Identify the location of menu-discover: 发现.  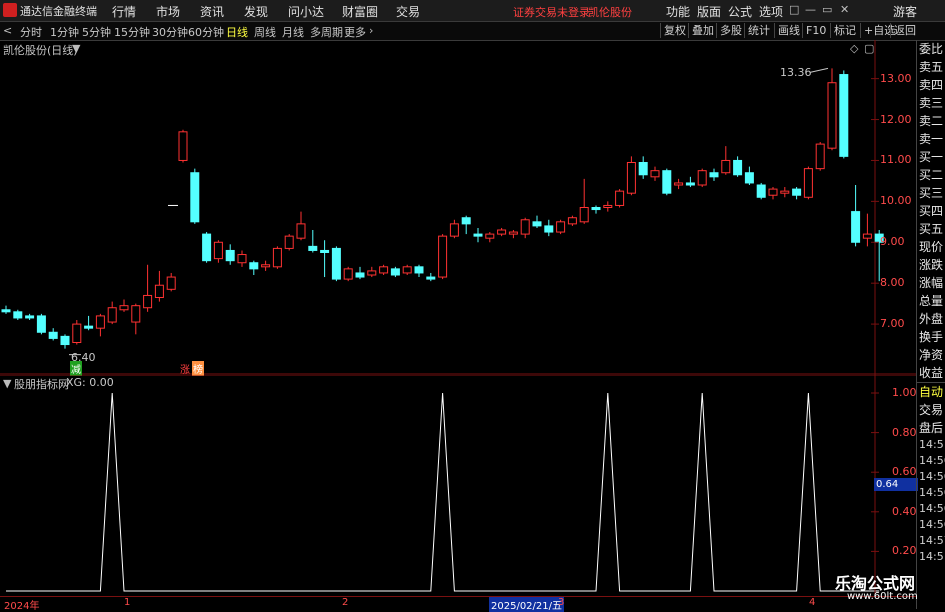
(256, 11).